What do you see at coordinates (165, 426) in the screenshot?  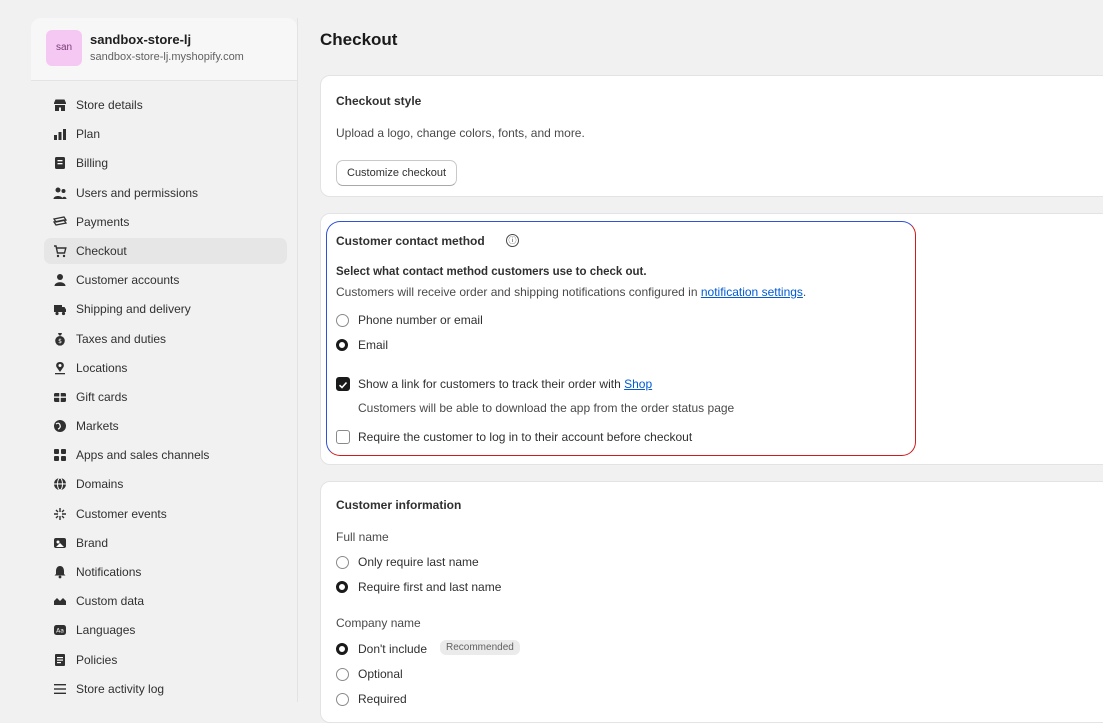 I see `sidebar-item-markets: Markets` at bounding box center [165, 426].